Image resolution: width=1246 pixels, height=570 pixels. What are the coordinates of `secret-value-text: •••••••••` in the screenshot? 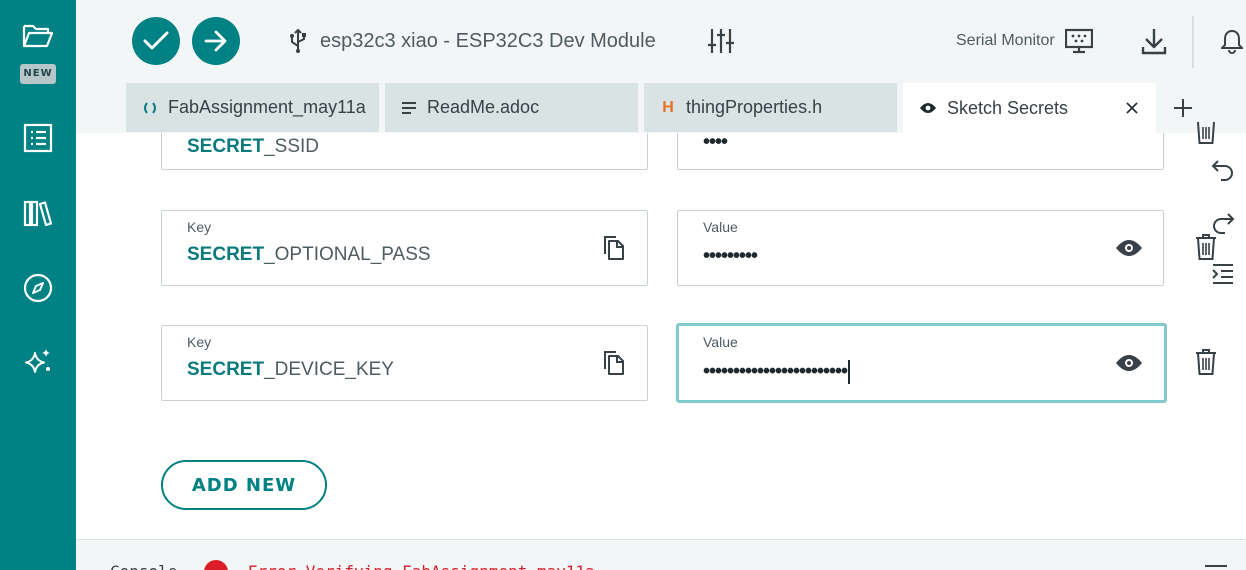 It's located at (730, 256).